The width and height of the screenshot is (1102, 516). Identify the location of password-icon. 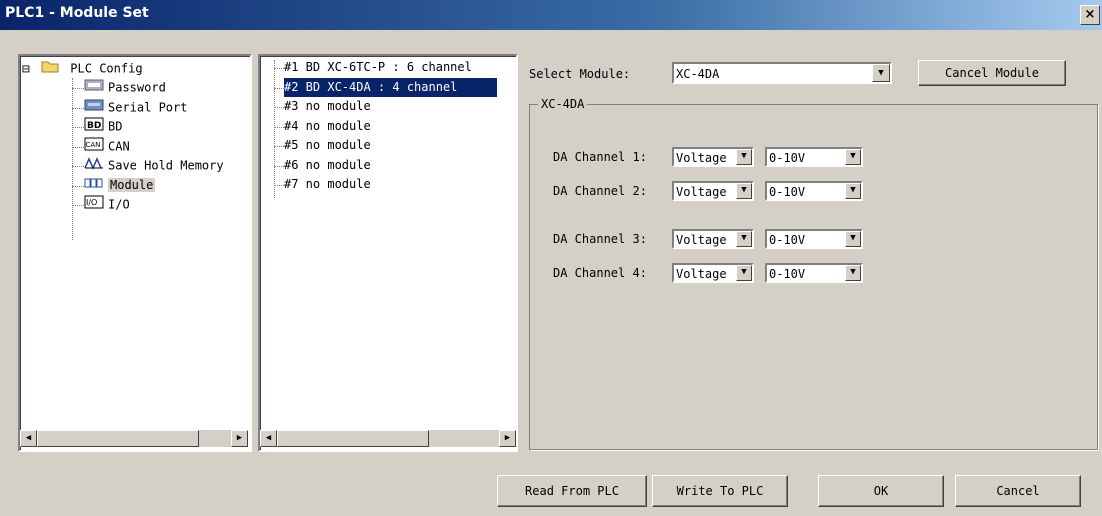
(94, 88).